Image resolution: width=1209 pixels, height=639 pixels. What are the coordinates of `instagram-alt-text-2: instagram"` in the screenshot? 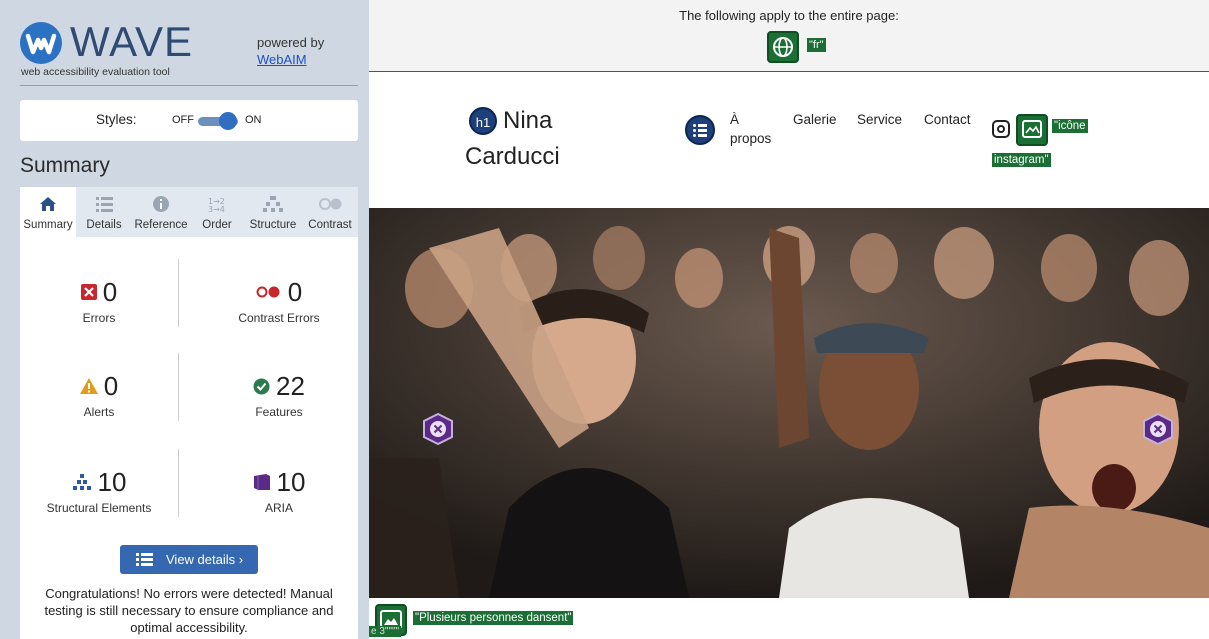 It's located at (1021, 160).